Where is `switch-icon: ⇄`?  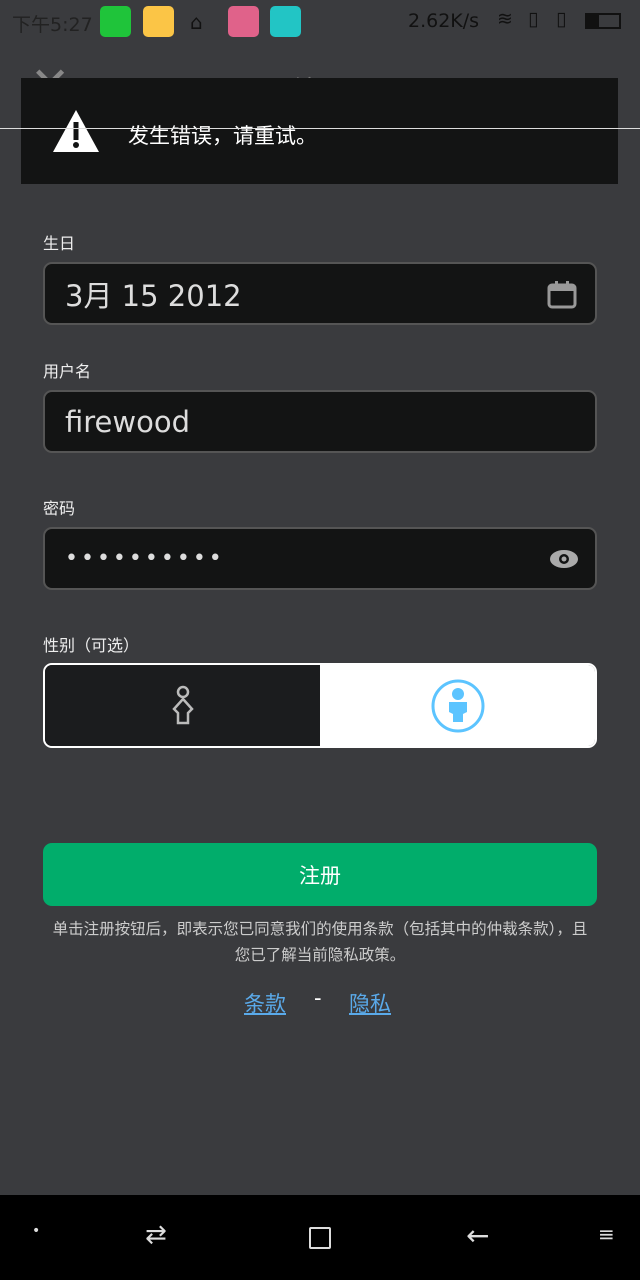
switch-icon: ⇄ is located at coordinates (156, 1235).